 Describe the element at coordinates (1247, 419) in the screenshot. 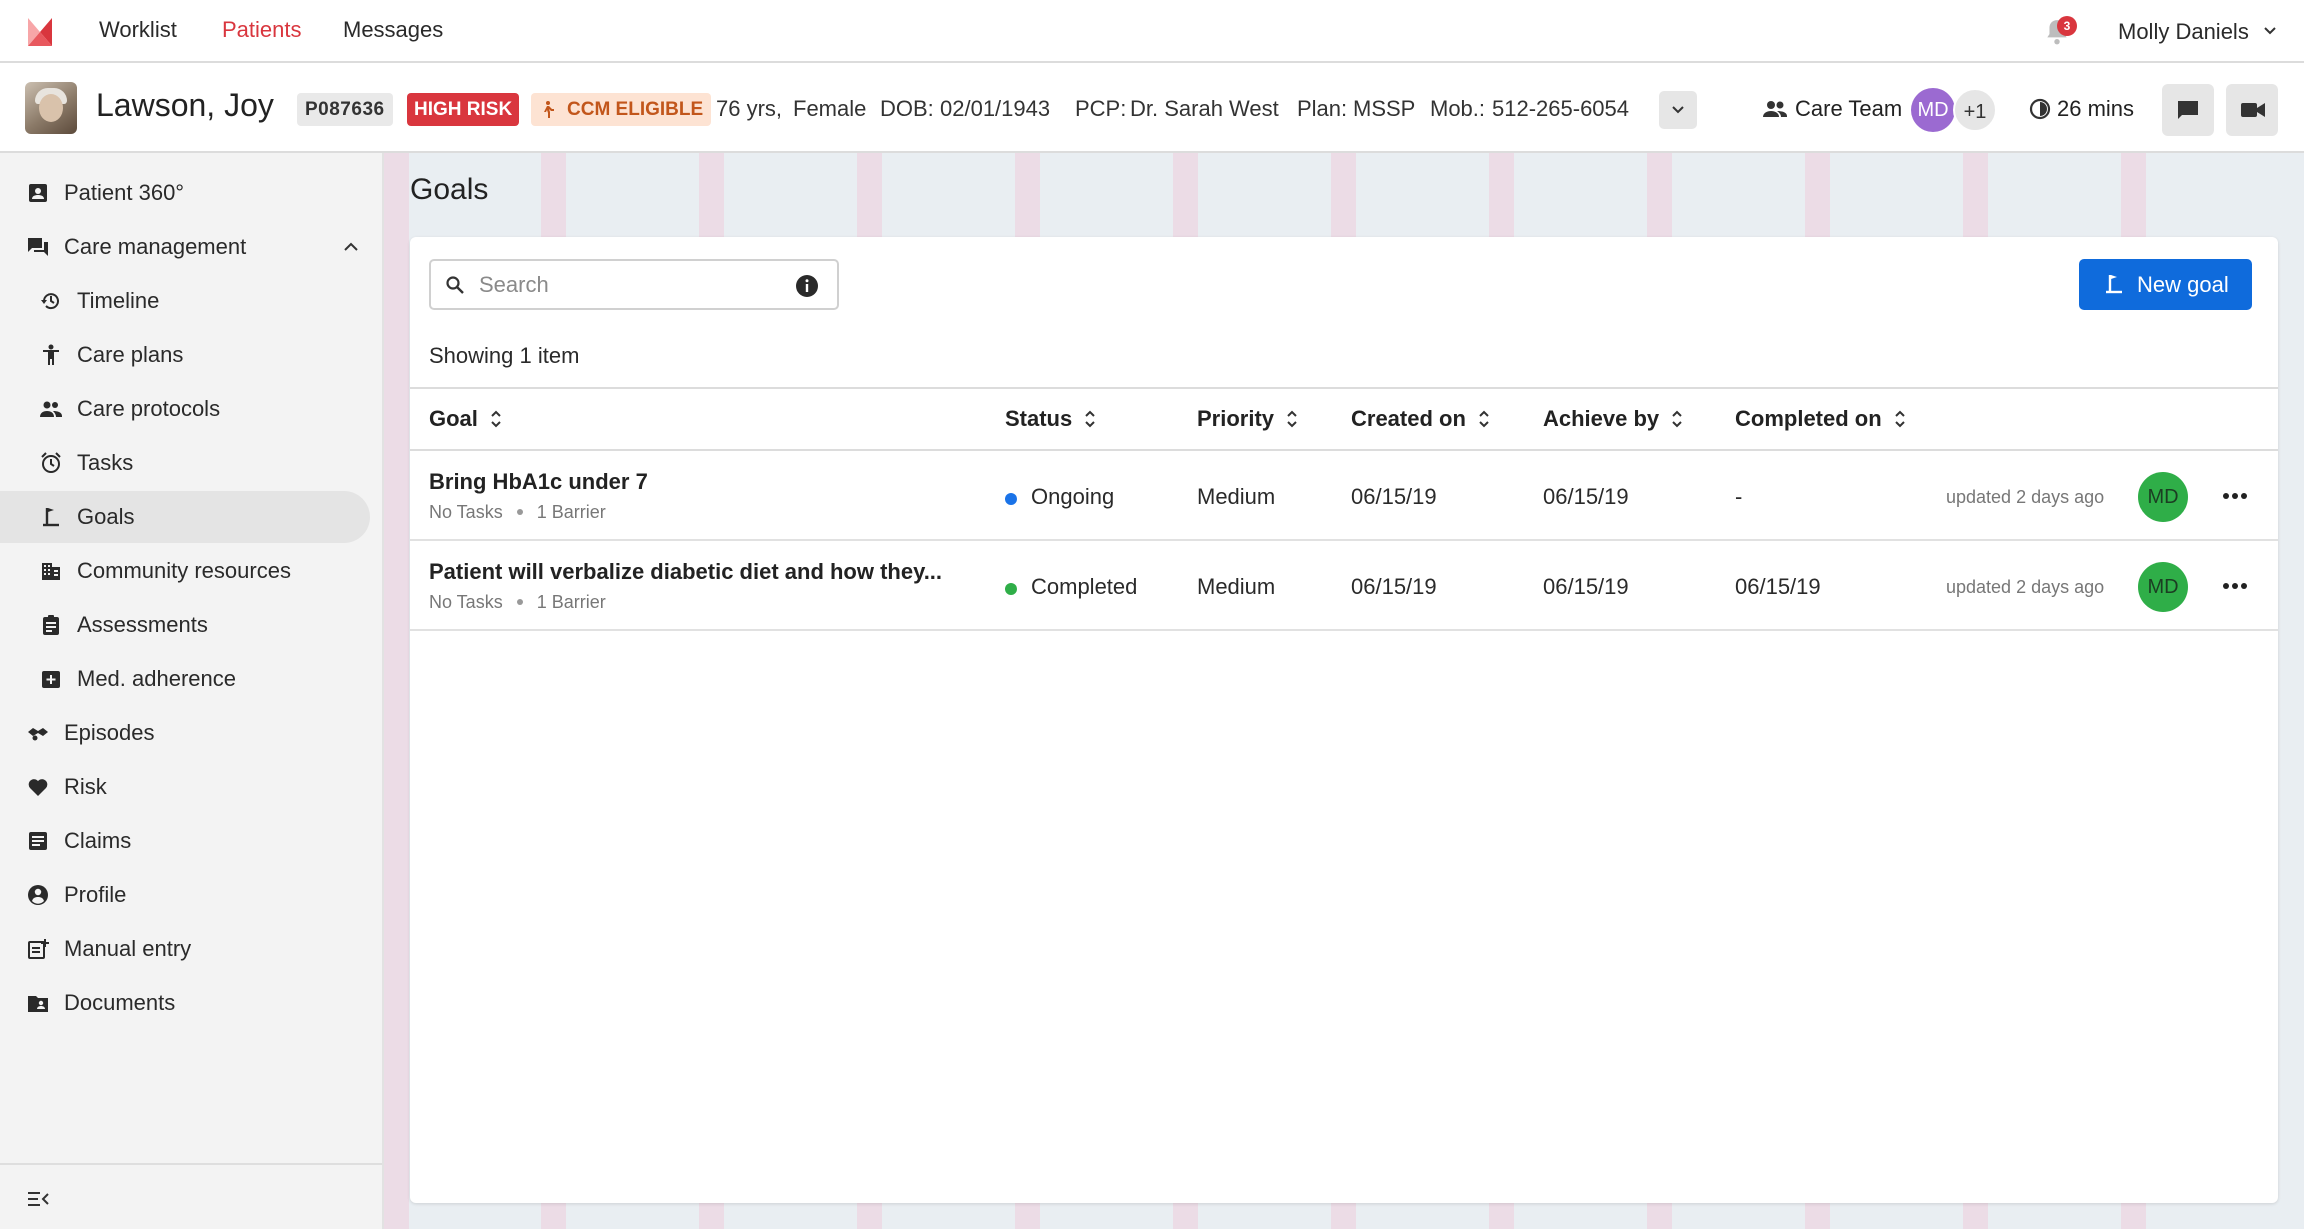

I see `column-header-priority: Priority` at that location.